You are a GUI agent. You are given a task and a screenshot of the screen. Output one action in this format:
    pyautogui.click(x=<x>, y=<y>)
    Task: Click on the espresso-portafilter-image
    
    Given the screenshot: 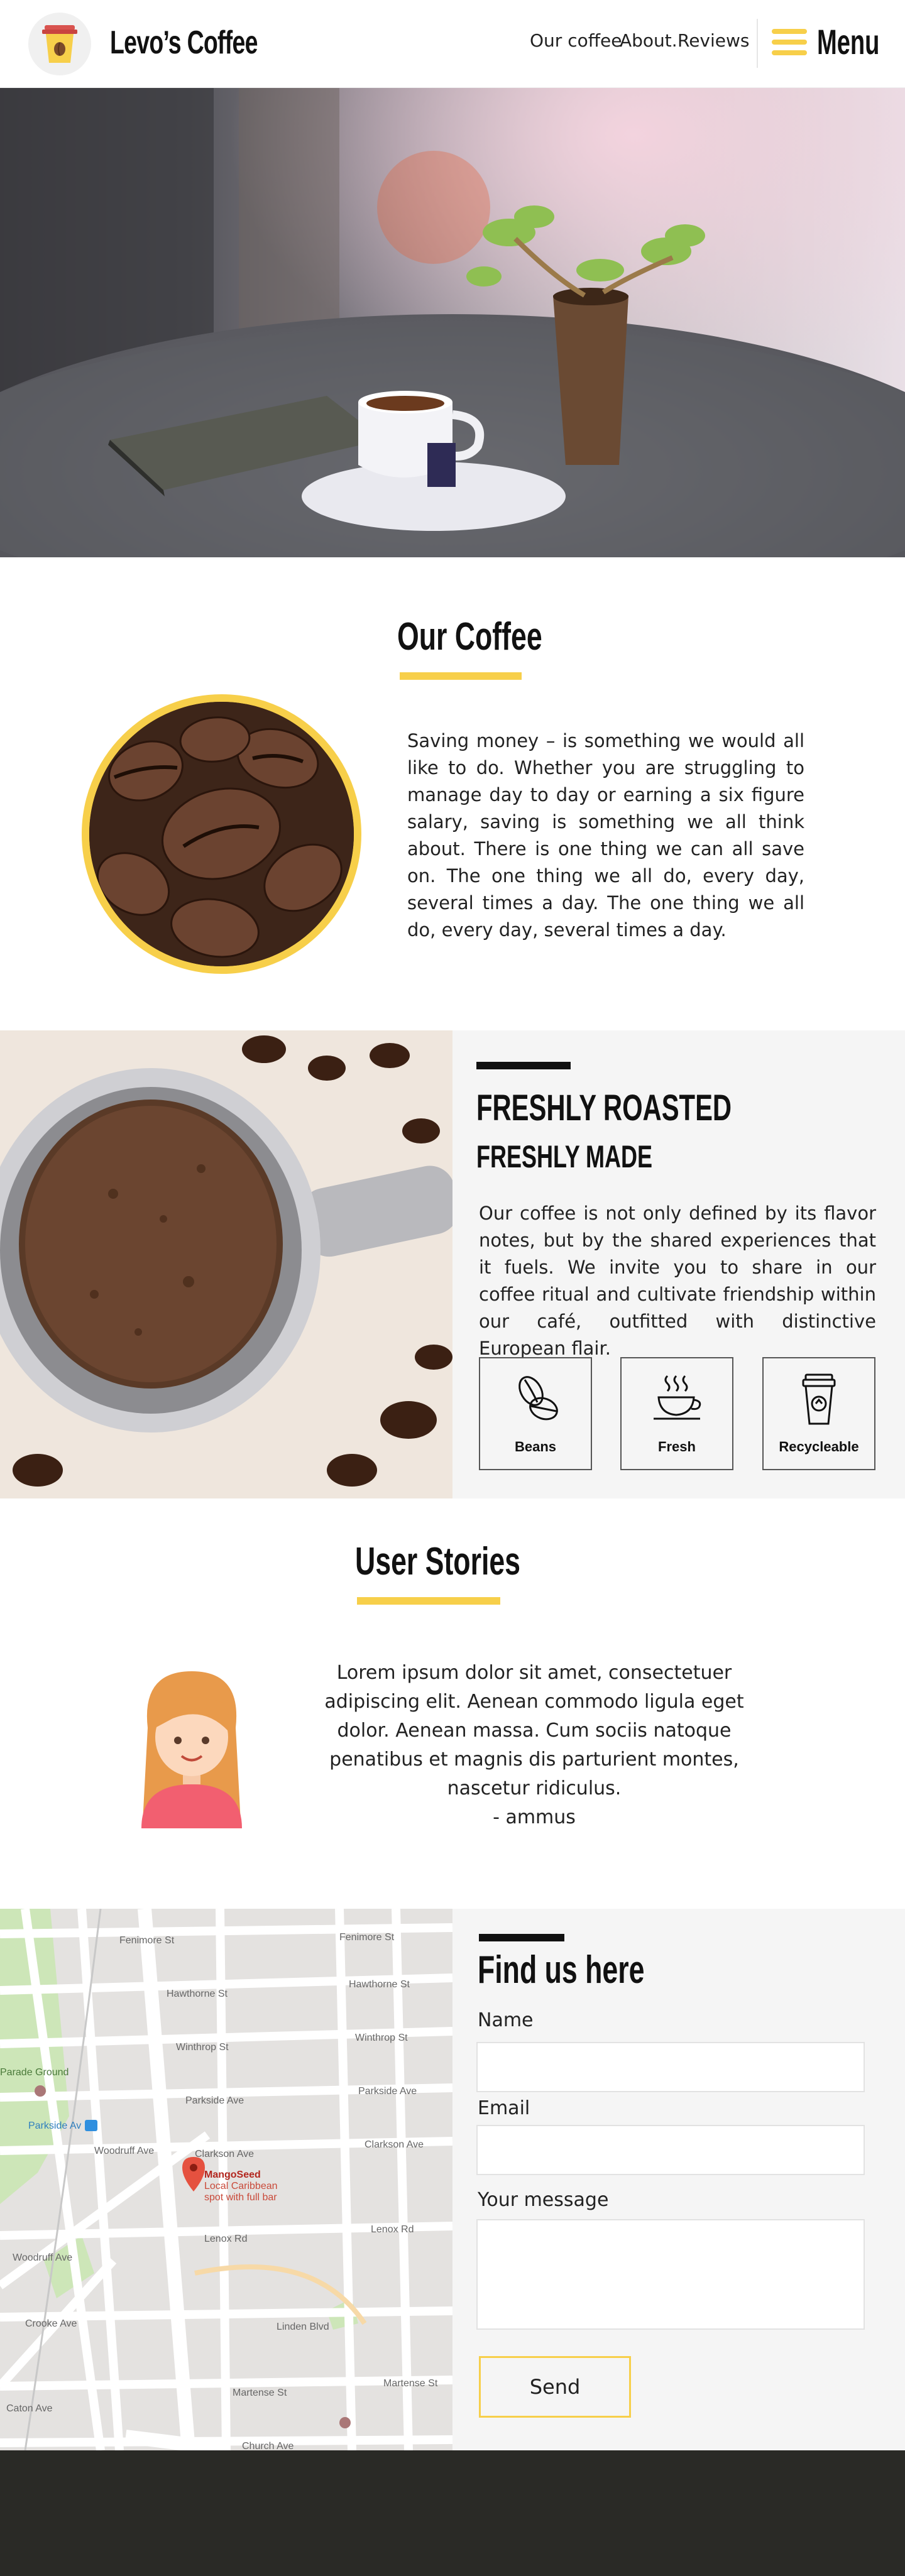 What is the action you would take?
    pyautogui.click(x=226, y=1264)
    